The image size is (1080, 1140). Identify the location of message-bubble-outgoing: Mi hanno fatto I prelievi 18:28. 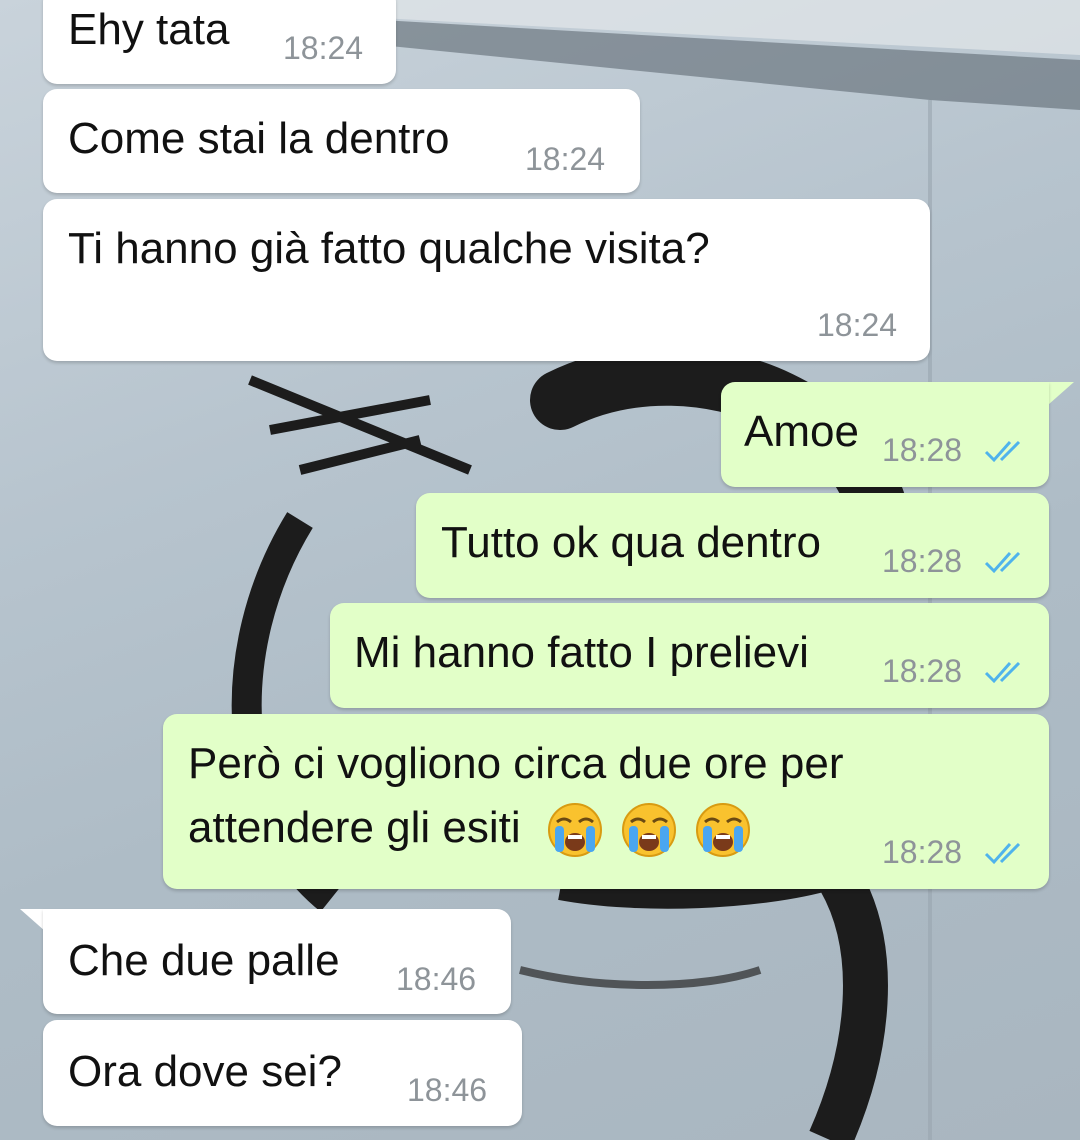
(689, 655).